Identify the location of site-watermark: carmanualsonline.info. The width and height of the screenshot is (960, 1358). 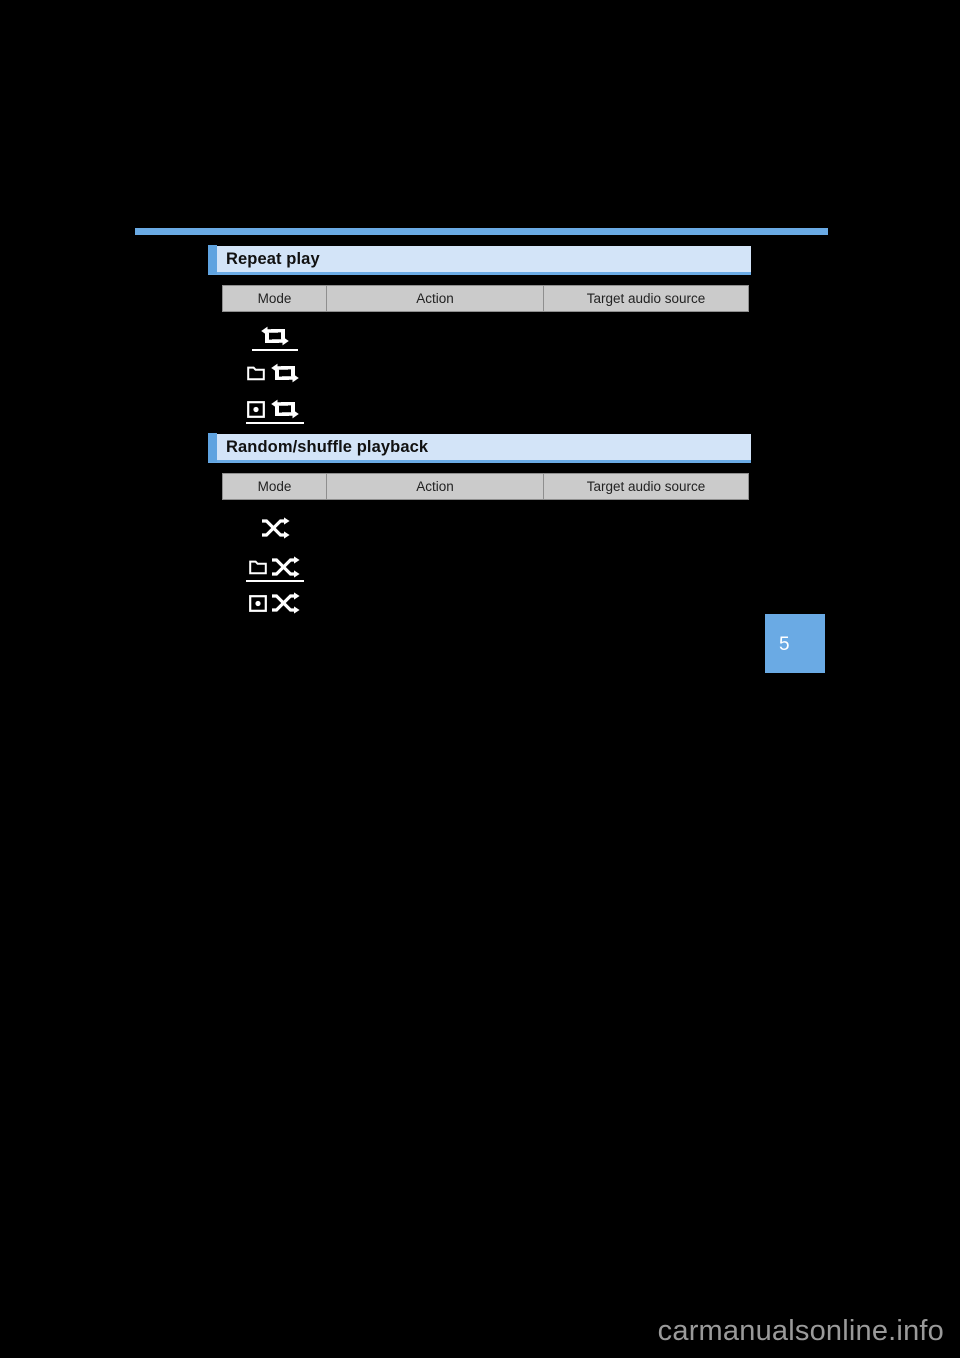
(800, 1331).